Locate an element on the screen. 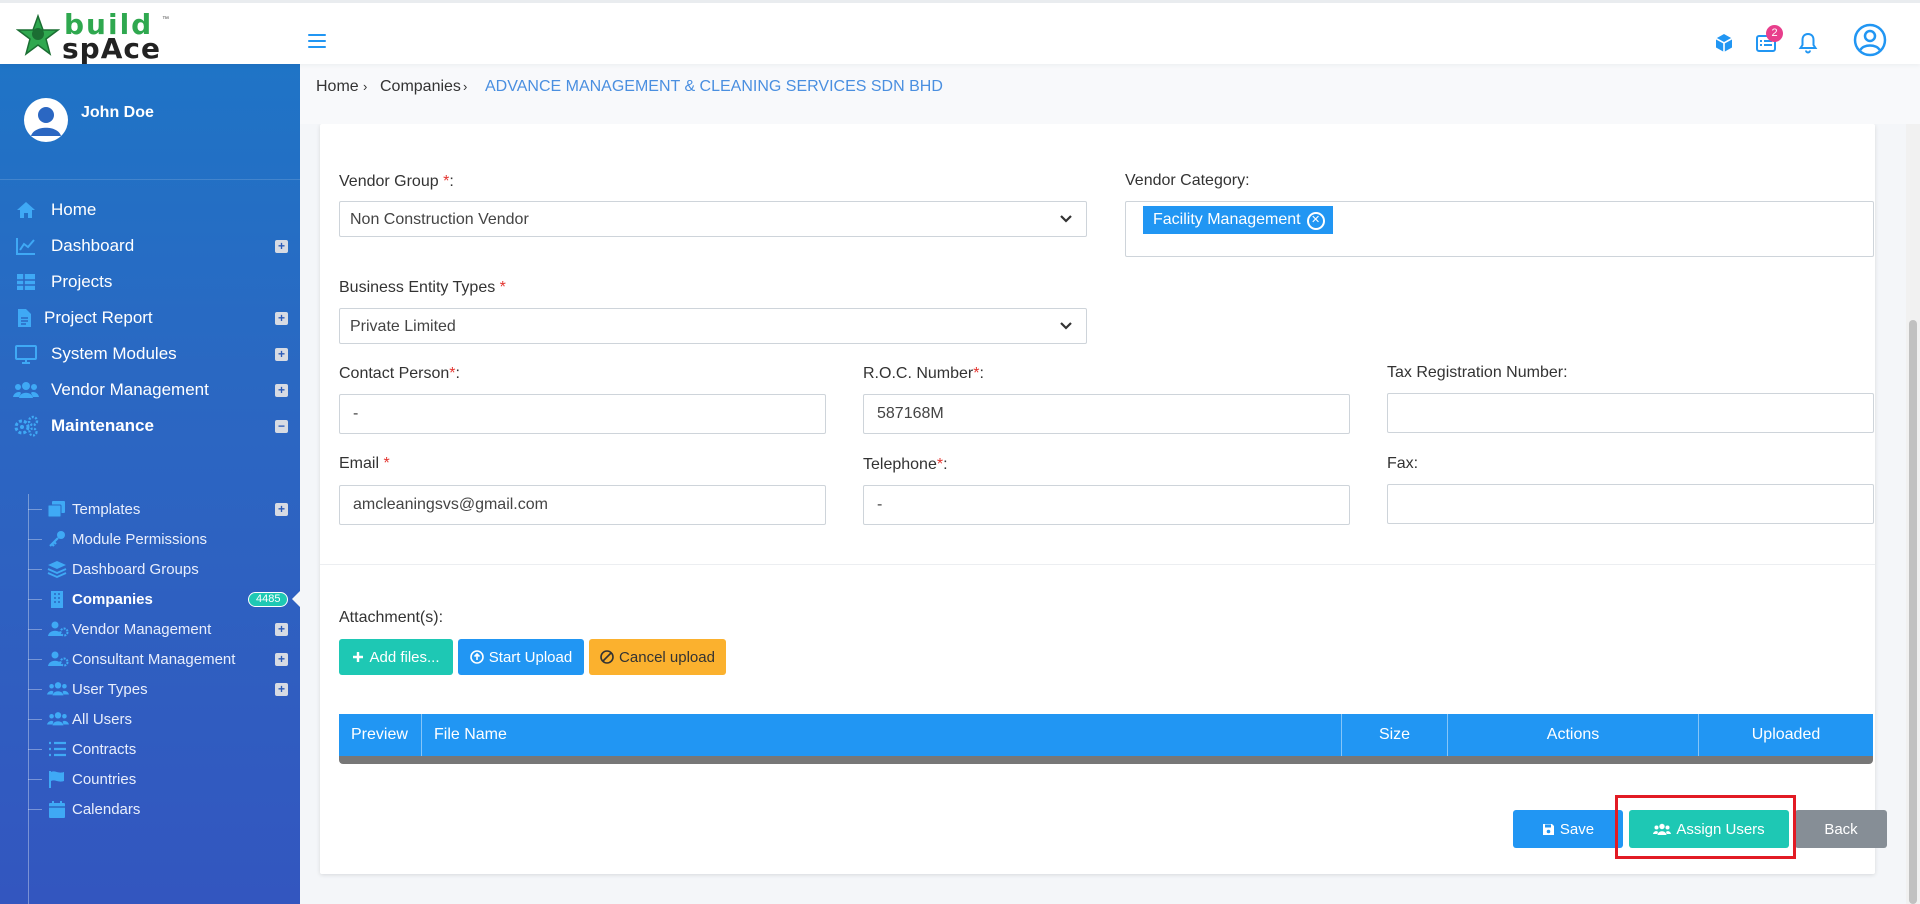 The height and width of the screenshot is (904, 1920). attachments-table-header: Preview File Name Size Actions Uploaded is located at coordinates (1106, 735).